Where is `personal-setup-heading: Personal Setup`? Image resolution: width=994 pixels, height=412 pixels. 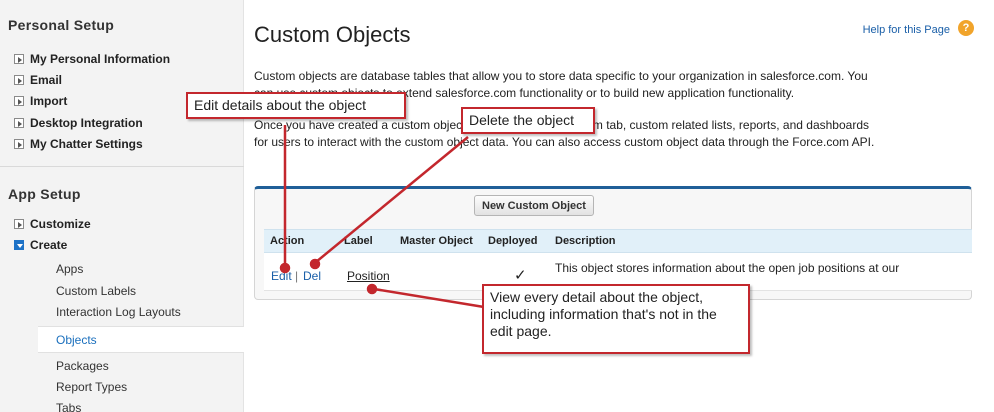
personal-setup-heading: Personal Setup is located at coordinates (61, 25).